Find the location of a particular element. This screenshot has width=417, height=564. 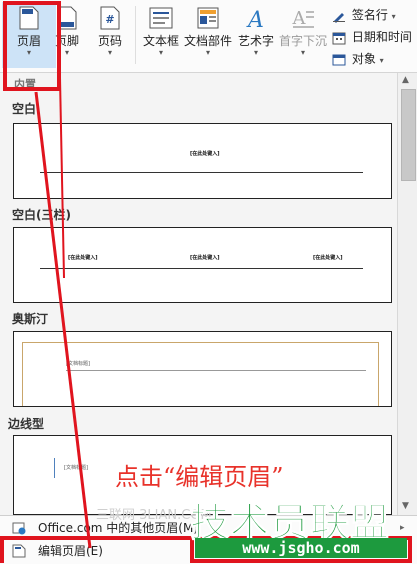

date-time-button: 日期和时间 is located at coordinates (372, 37).